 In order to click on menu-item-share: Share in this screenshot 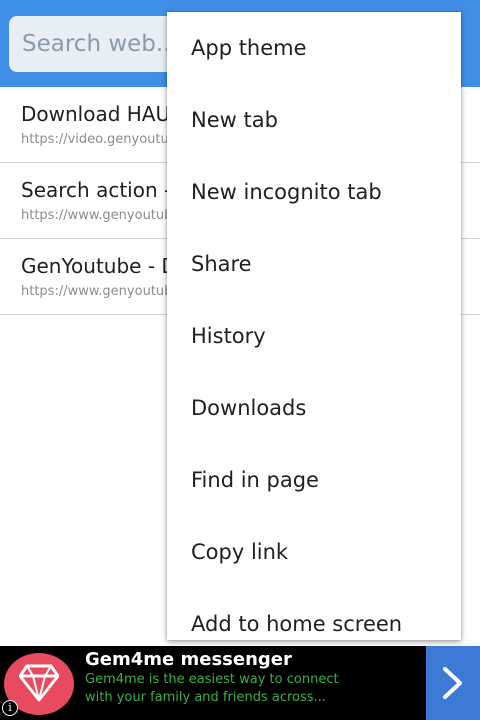, I will do `click(314, 264)`.